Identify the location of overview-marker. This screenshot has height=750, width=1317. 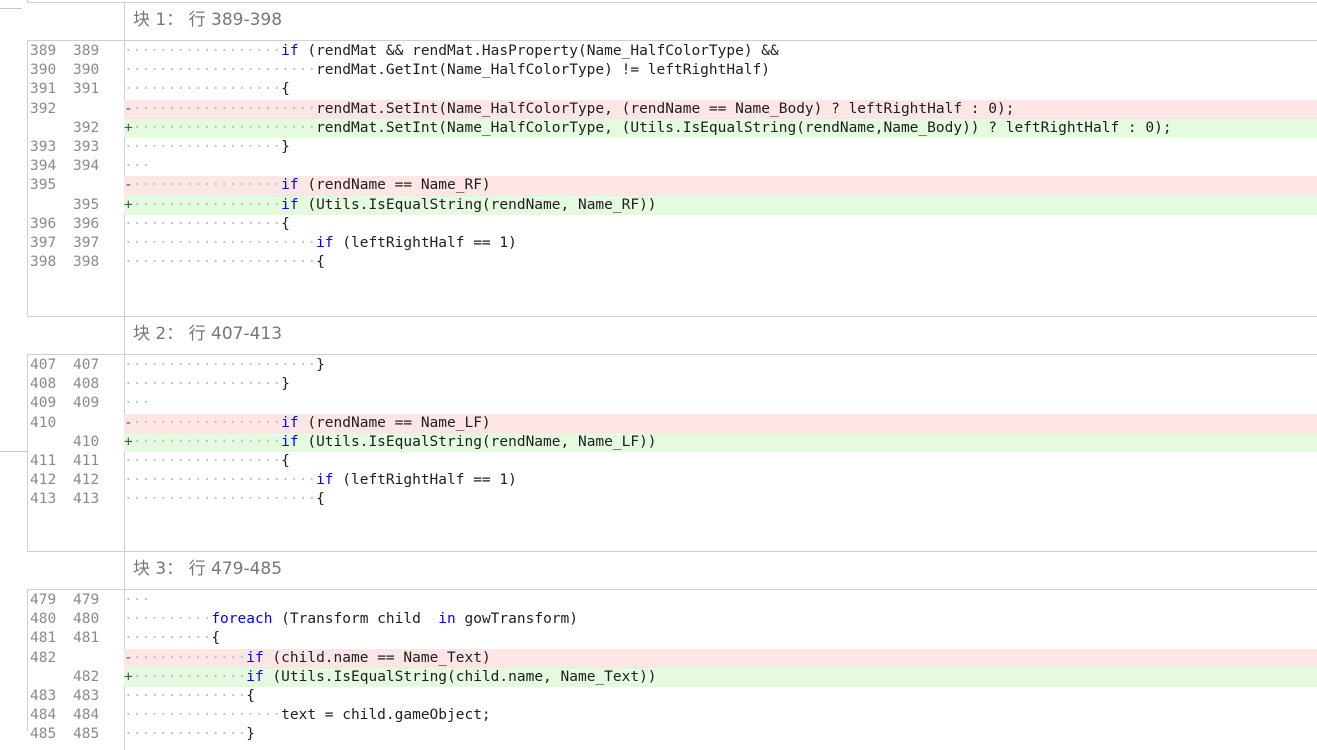
(13, 451).